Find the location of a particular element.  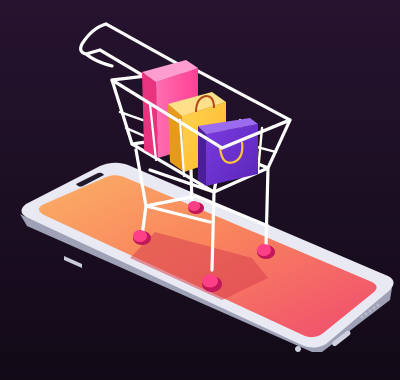

purple-bag-icon is located at coordinates (228, 152).